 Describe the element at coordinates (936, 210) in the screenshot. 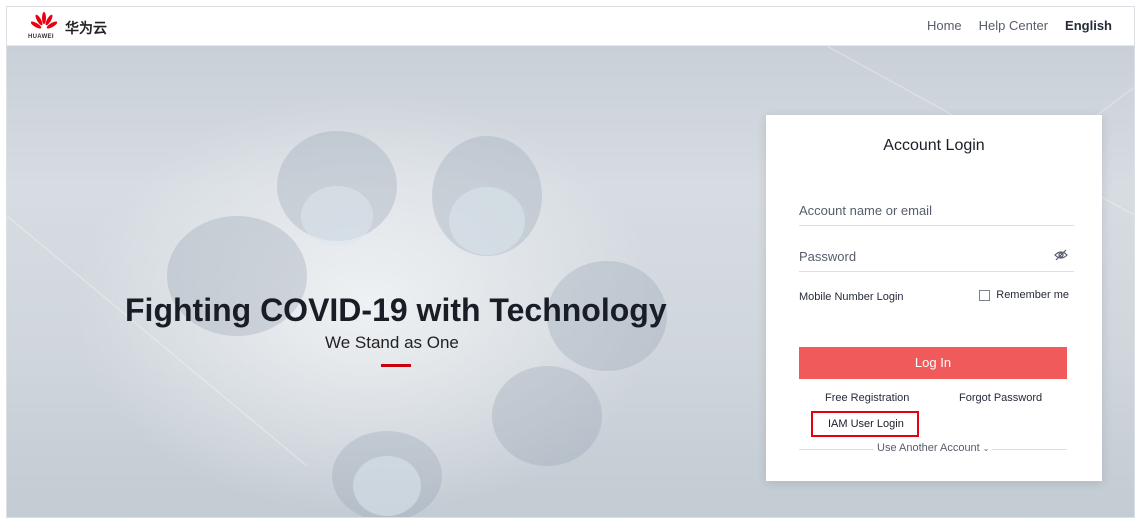

I see `account-field: Account name or email` at that location.